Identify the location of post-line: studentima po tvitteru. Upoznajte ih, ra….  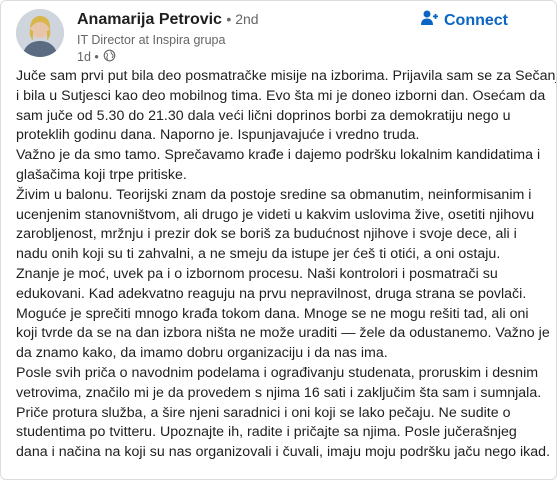
(266, 432).